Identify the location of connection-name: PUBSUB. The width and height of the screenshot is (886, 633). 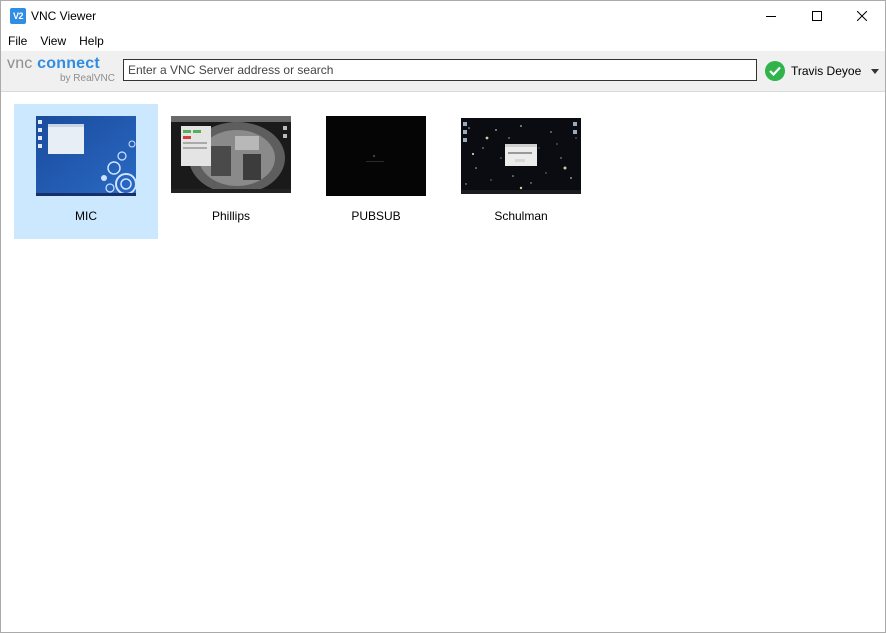
(376, 216).